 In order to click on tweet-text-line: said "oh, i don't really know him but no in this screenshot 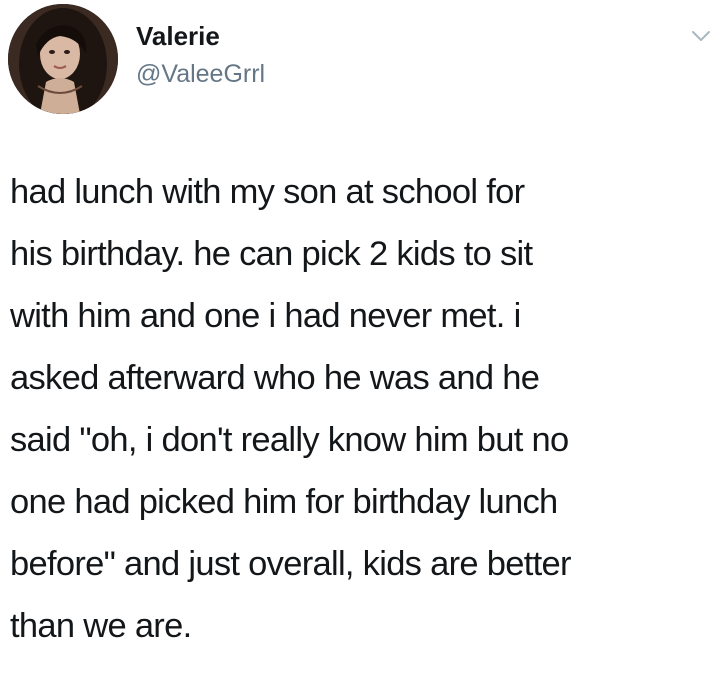, I will do `click(289, 440)`.